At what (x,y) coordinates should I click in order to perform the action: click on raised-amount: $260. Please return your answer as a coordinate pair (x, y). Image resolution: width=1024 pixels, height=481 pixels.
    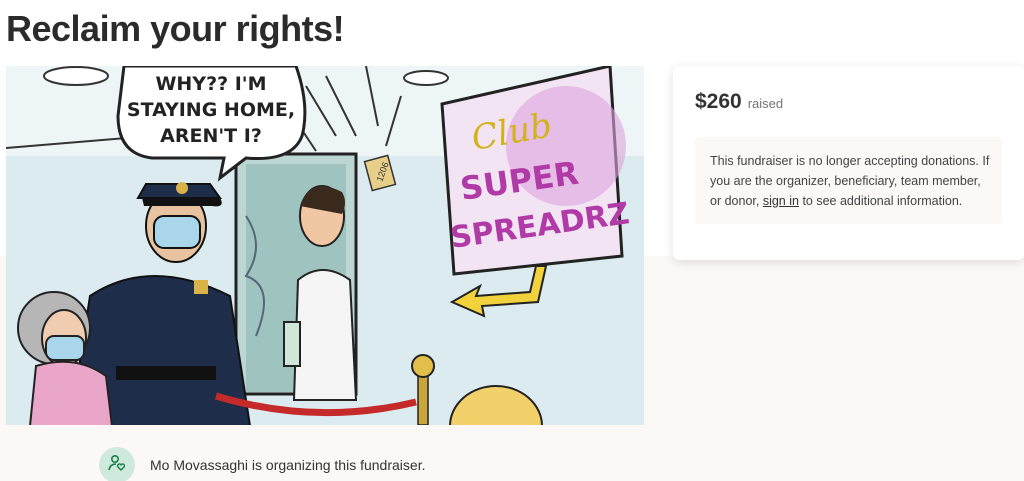
    Looking at the image, I should click on (718, 101).